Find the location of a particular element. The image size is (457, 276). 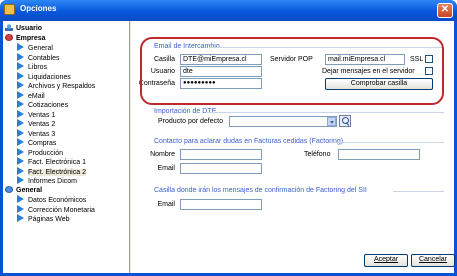

contact-phone-field is located at coordinates (379, 154).